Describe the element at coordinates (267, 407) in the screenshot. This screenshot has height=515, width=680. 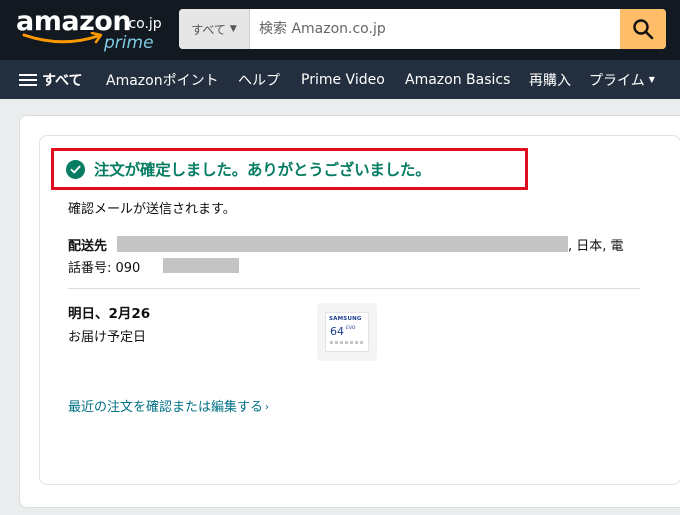
I see `chevron-right-icon: ›` at that location.